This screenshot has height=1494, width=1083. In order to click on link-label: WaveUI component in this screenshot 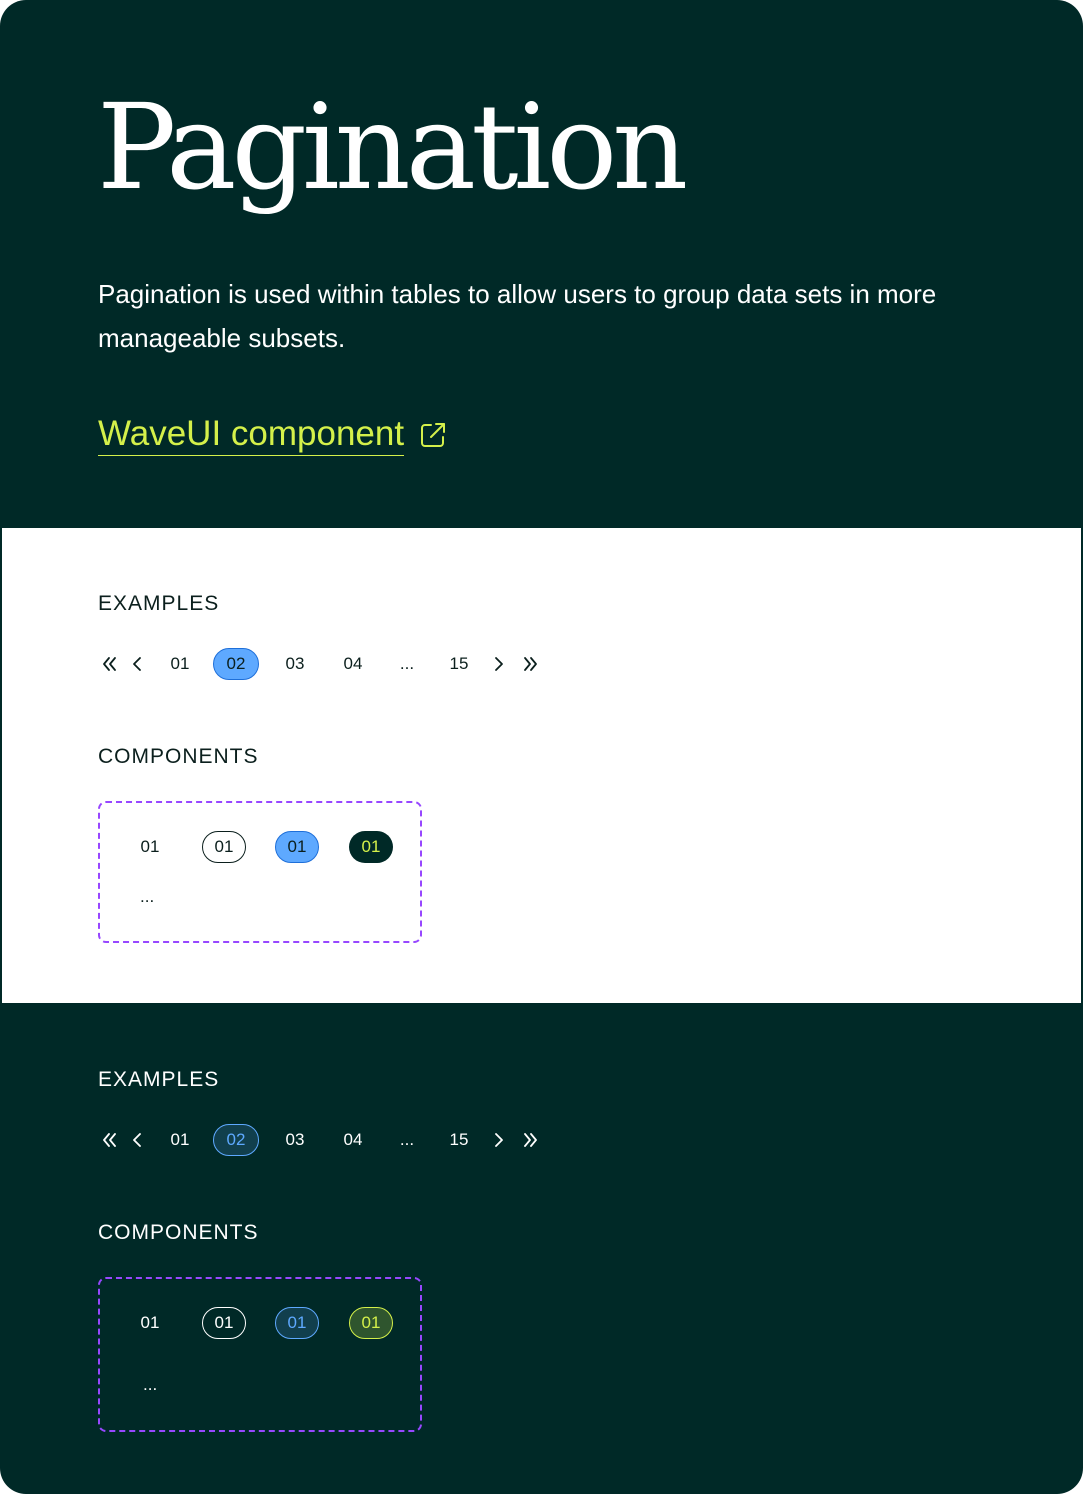, I will do `click(251, 434)`.